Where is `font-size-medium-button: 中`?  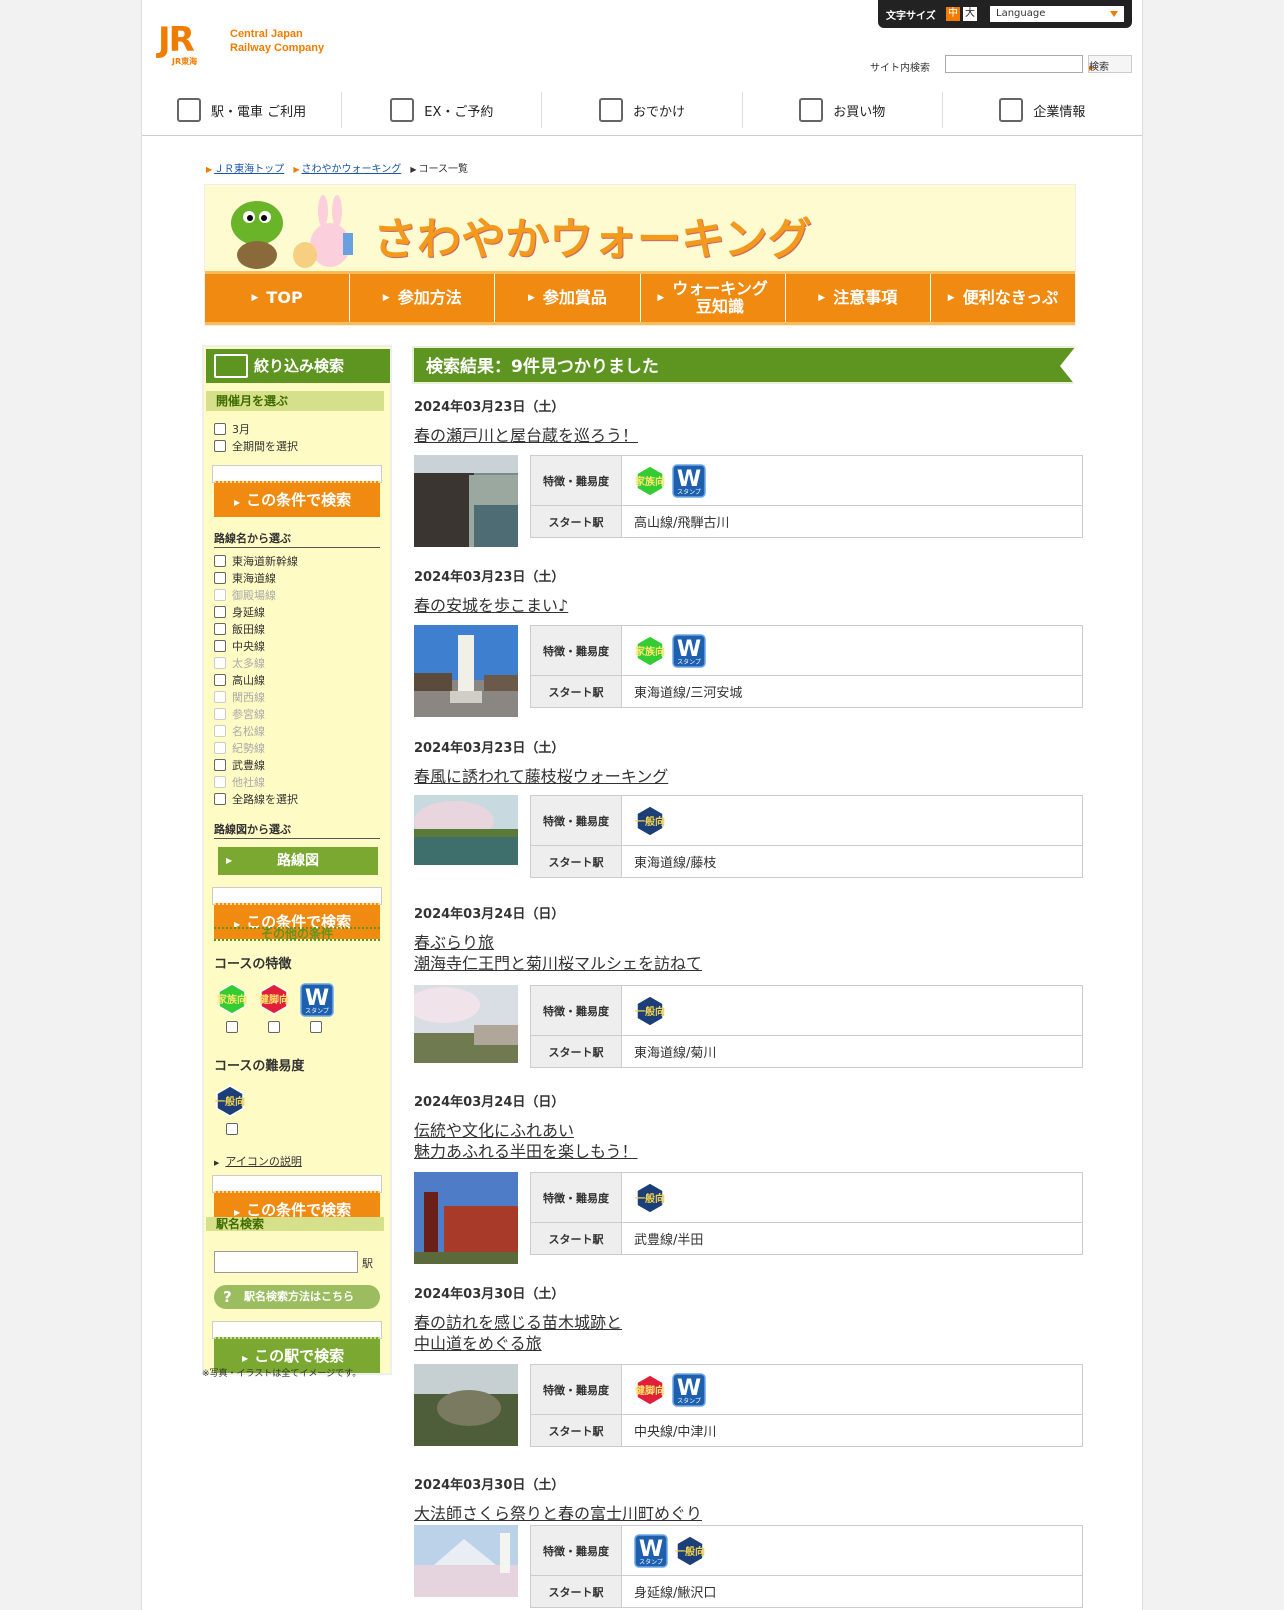
font-size-medium-button: 中 is located at coordinates (953, 14).